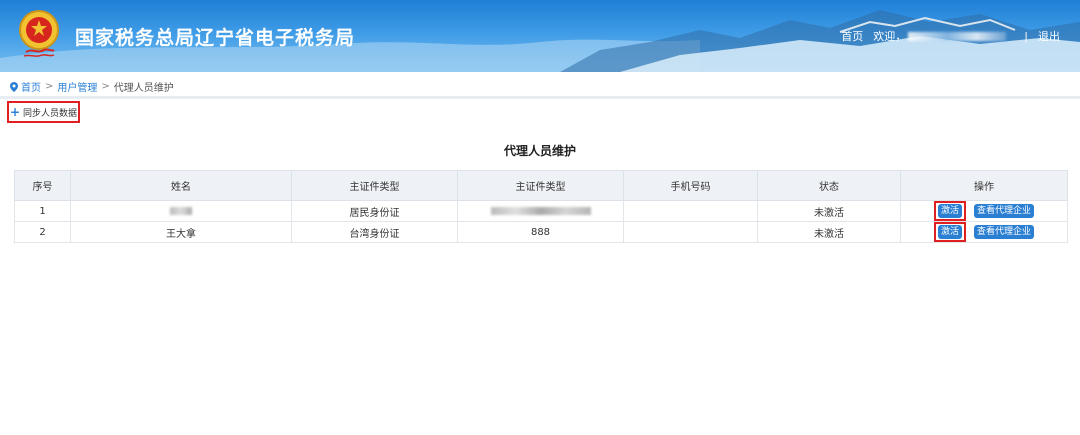  Describe the element at coordinates (77, 86) in the screenshot. I see `breadcrumb-user-management: 用户管理` at that location.